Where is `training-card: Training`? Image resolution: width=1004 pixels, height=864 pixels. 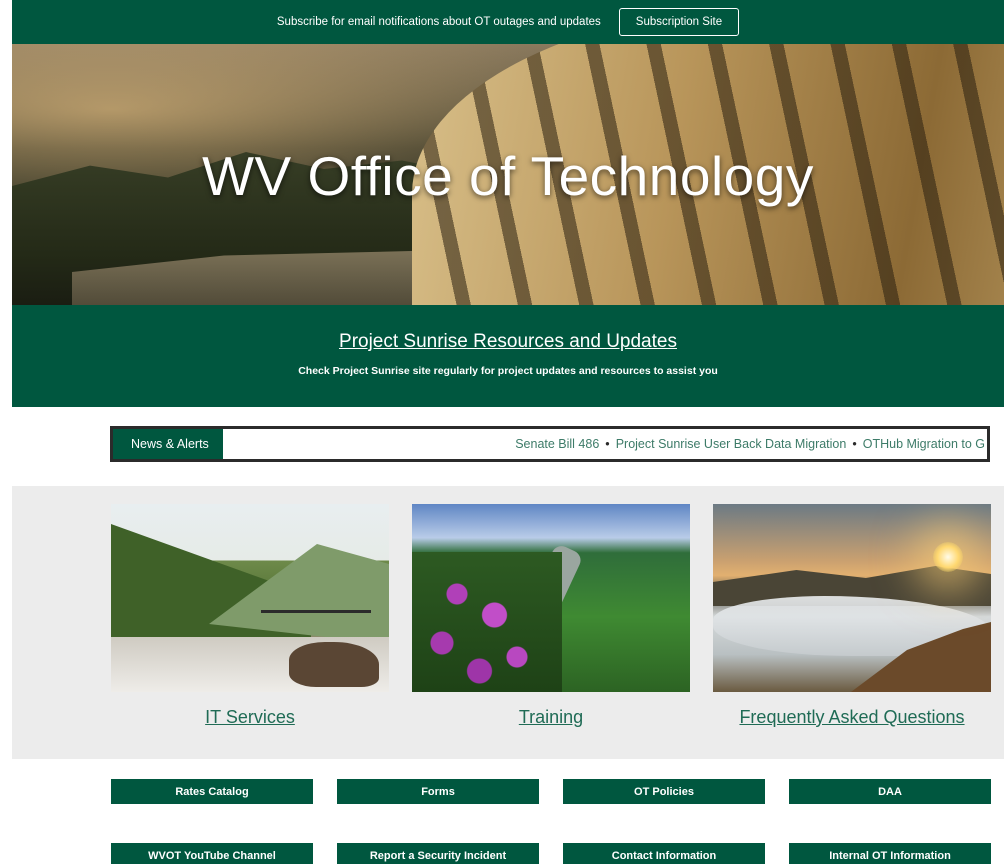 training-card: Training is located at coordinates (551, 616).